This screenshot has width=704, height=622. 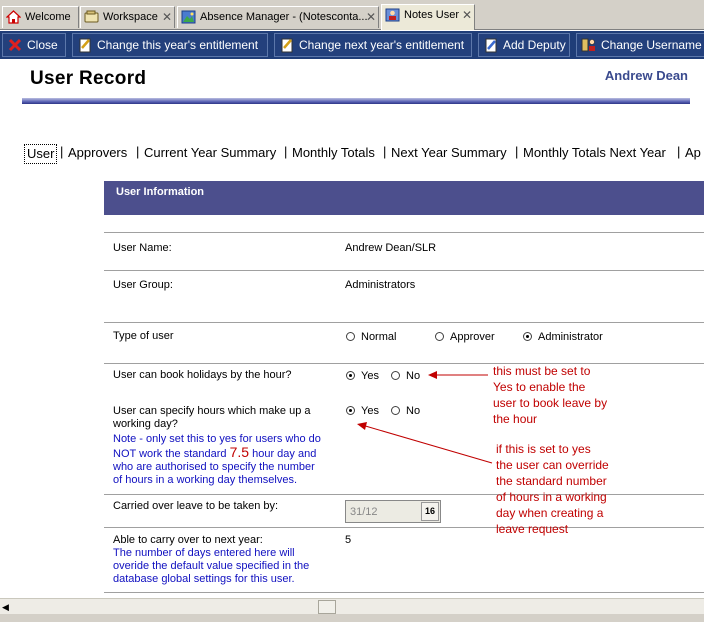 What do you see at coordinates (491, 45) in the screenshot?
I see `add-document-icon` at bounding box center [491, 45].